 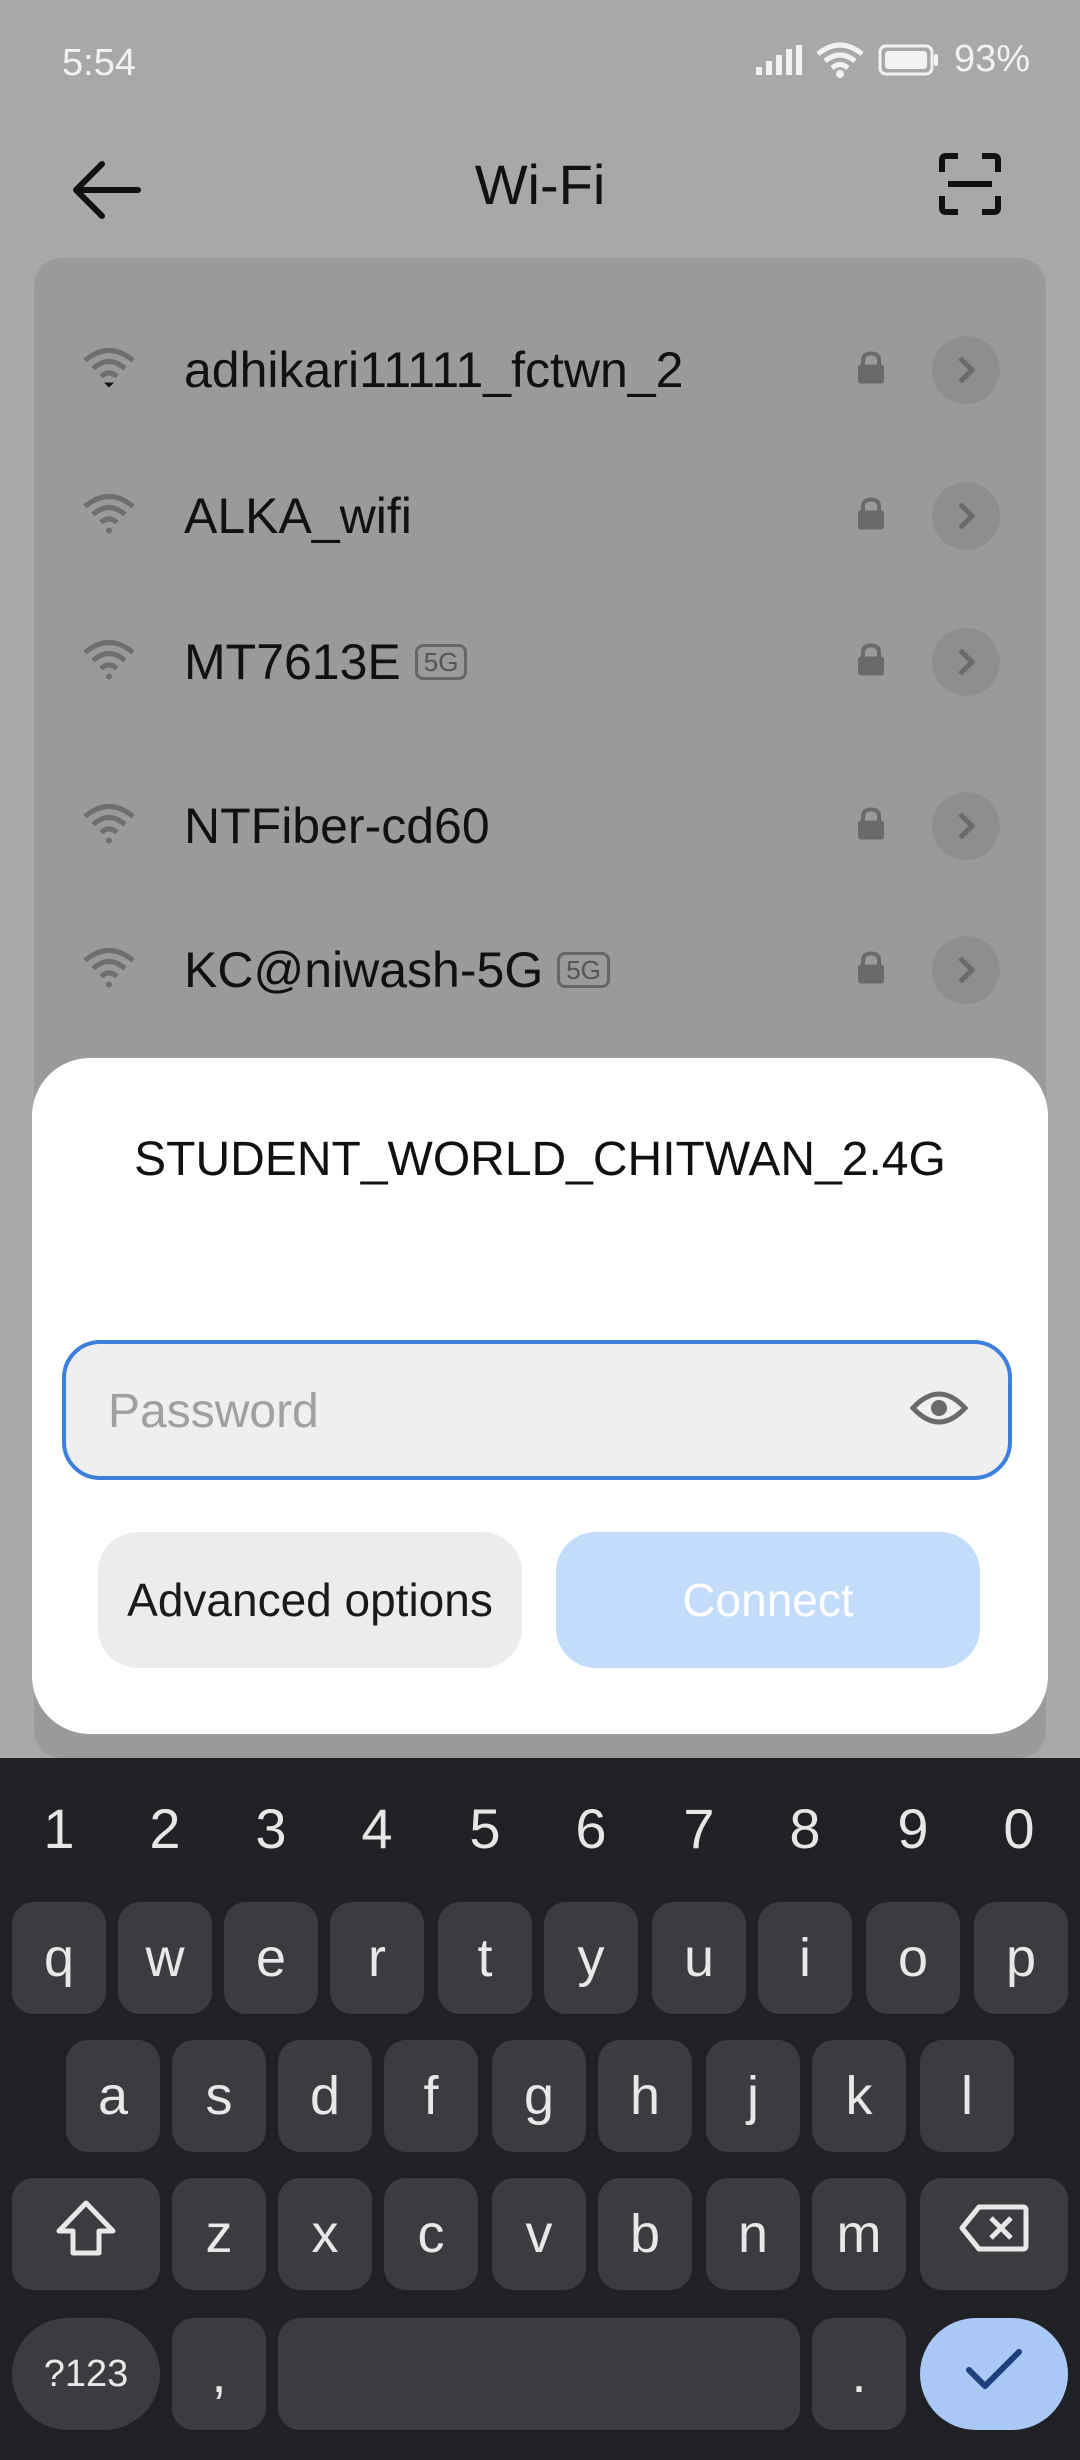 I want to click on network-name-text: adhikari11111_fctwn_2, so click(x=434, y=370).